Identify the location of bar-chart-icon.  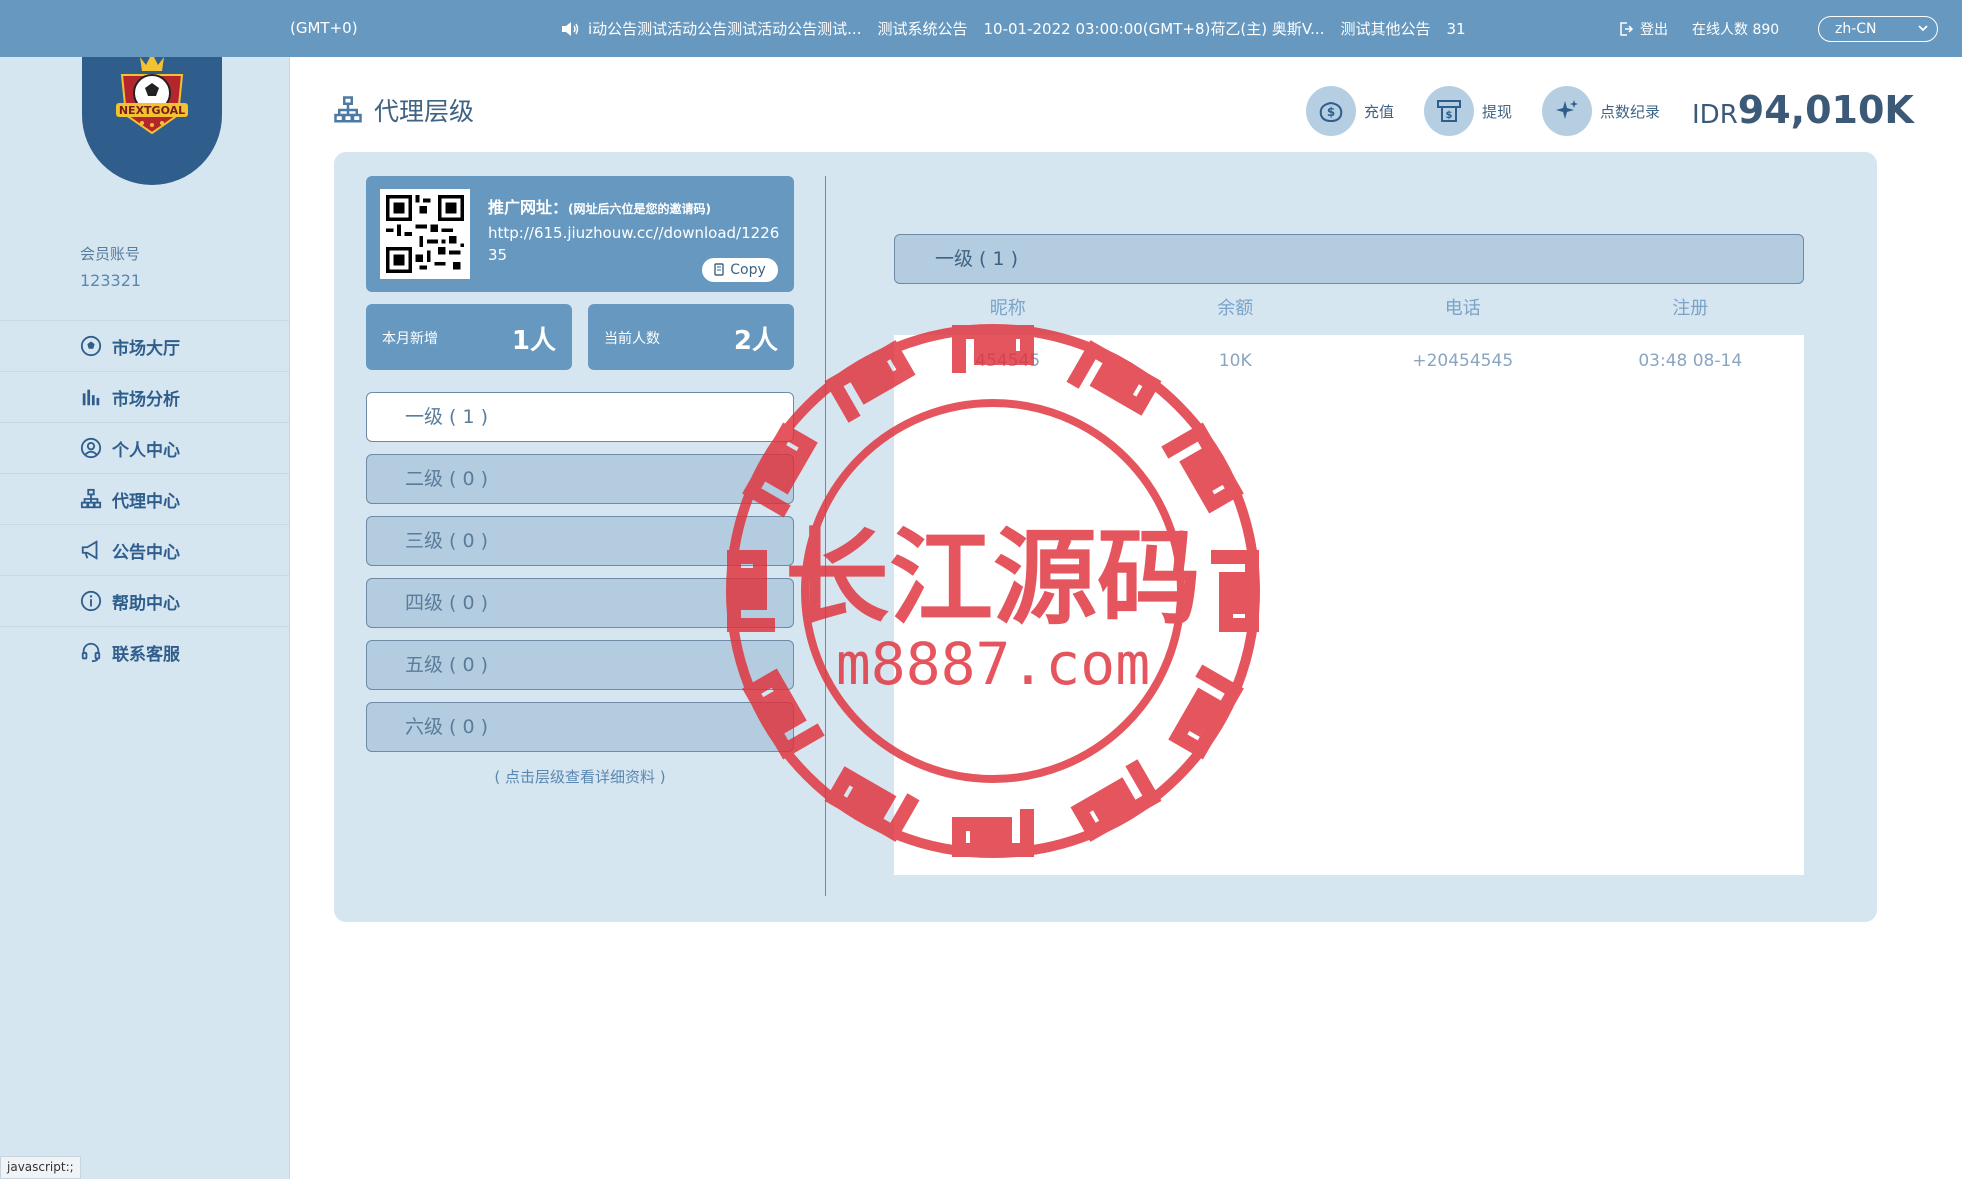
(91, 397).